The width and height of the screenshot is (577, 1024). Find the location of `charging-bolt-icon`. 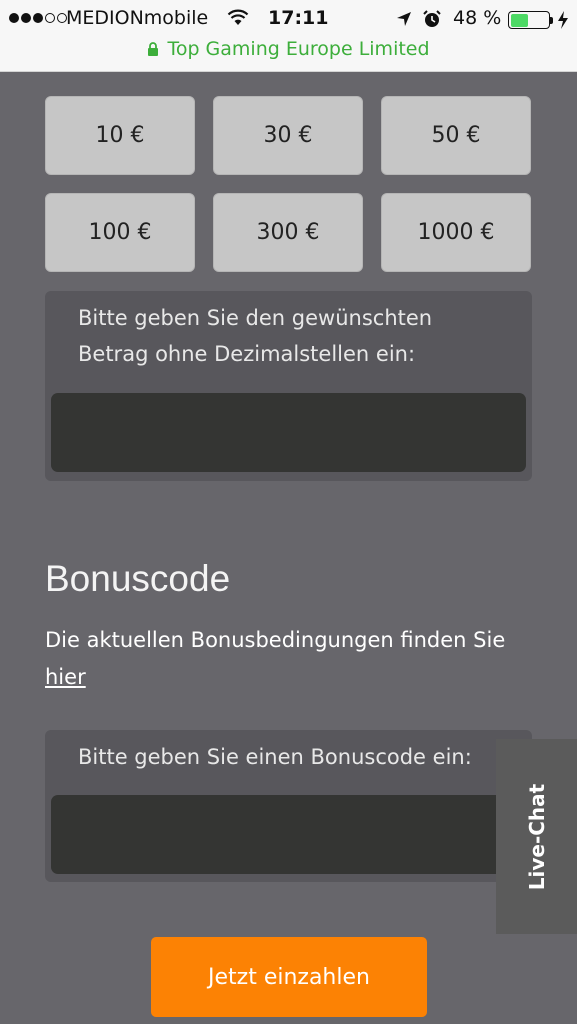

charging-bolt-icon is located at coordinates (563, 20).